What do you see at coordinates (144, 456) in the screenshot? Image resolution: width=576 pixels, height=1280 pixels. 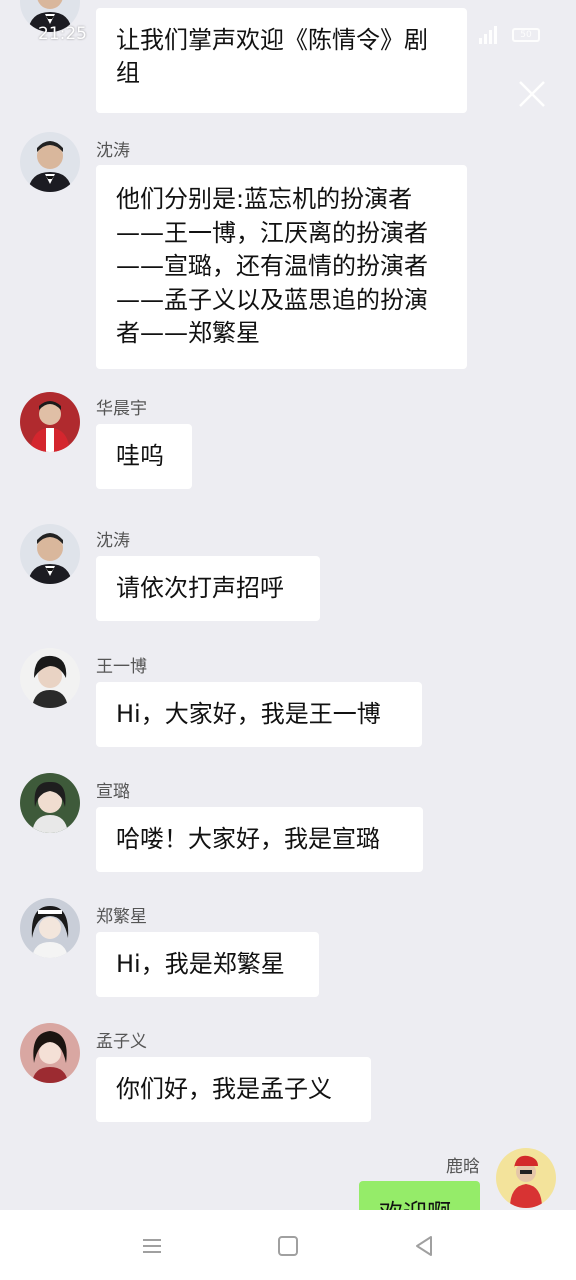 I see `message-bubble: 哇呜` at bounding box center [144, 456].